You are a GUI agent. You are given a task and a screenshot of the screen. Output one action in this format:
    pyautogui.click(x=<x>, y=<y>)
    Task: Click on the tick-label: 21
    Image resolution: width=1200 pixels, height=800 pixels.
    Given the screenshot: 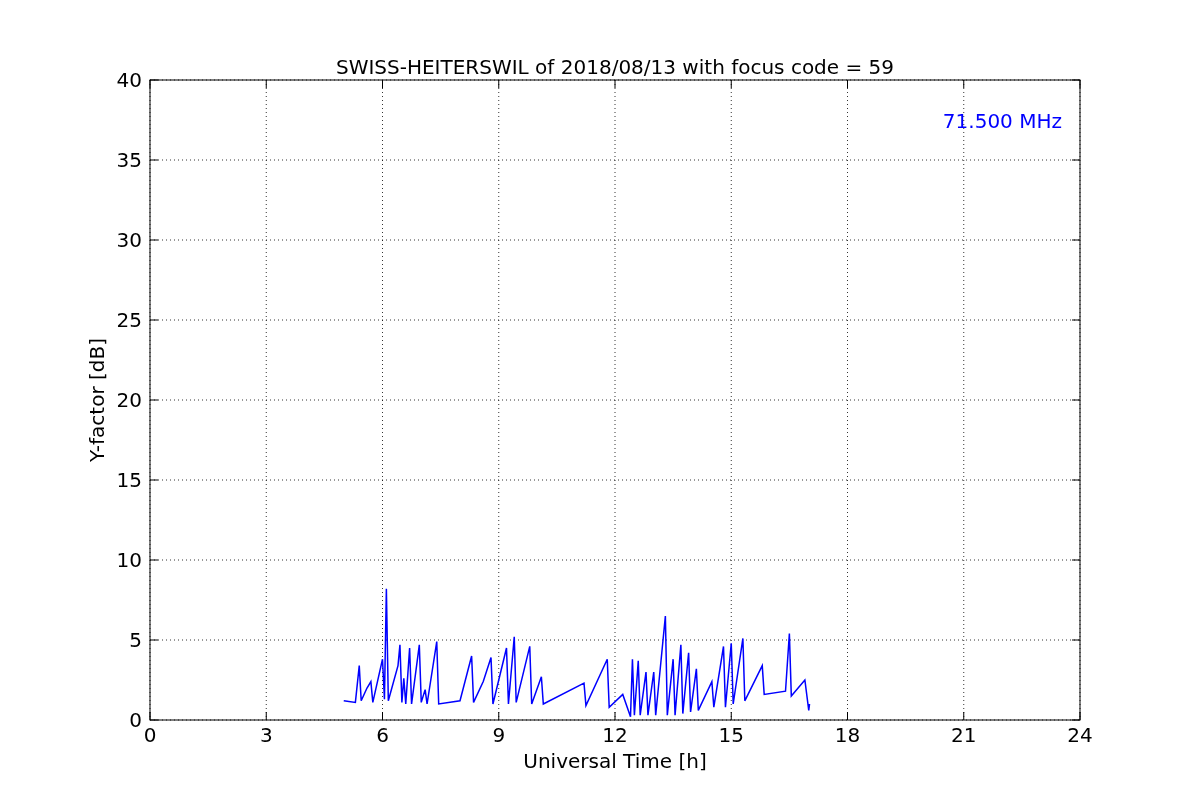 What is the action you would take?
    pyautogui.click(x=964, y=735)
    